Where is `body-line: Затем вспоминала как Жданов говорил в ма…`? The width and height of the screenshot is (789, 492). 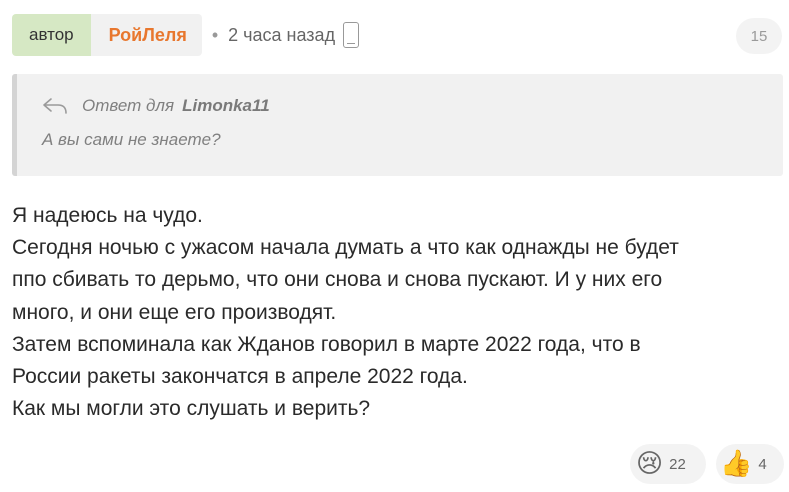
body-line: Затем вспоминала как Жданов говорил в ма… is located at coordinates (326, 344).